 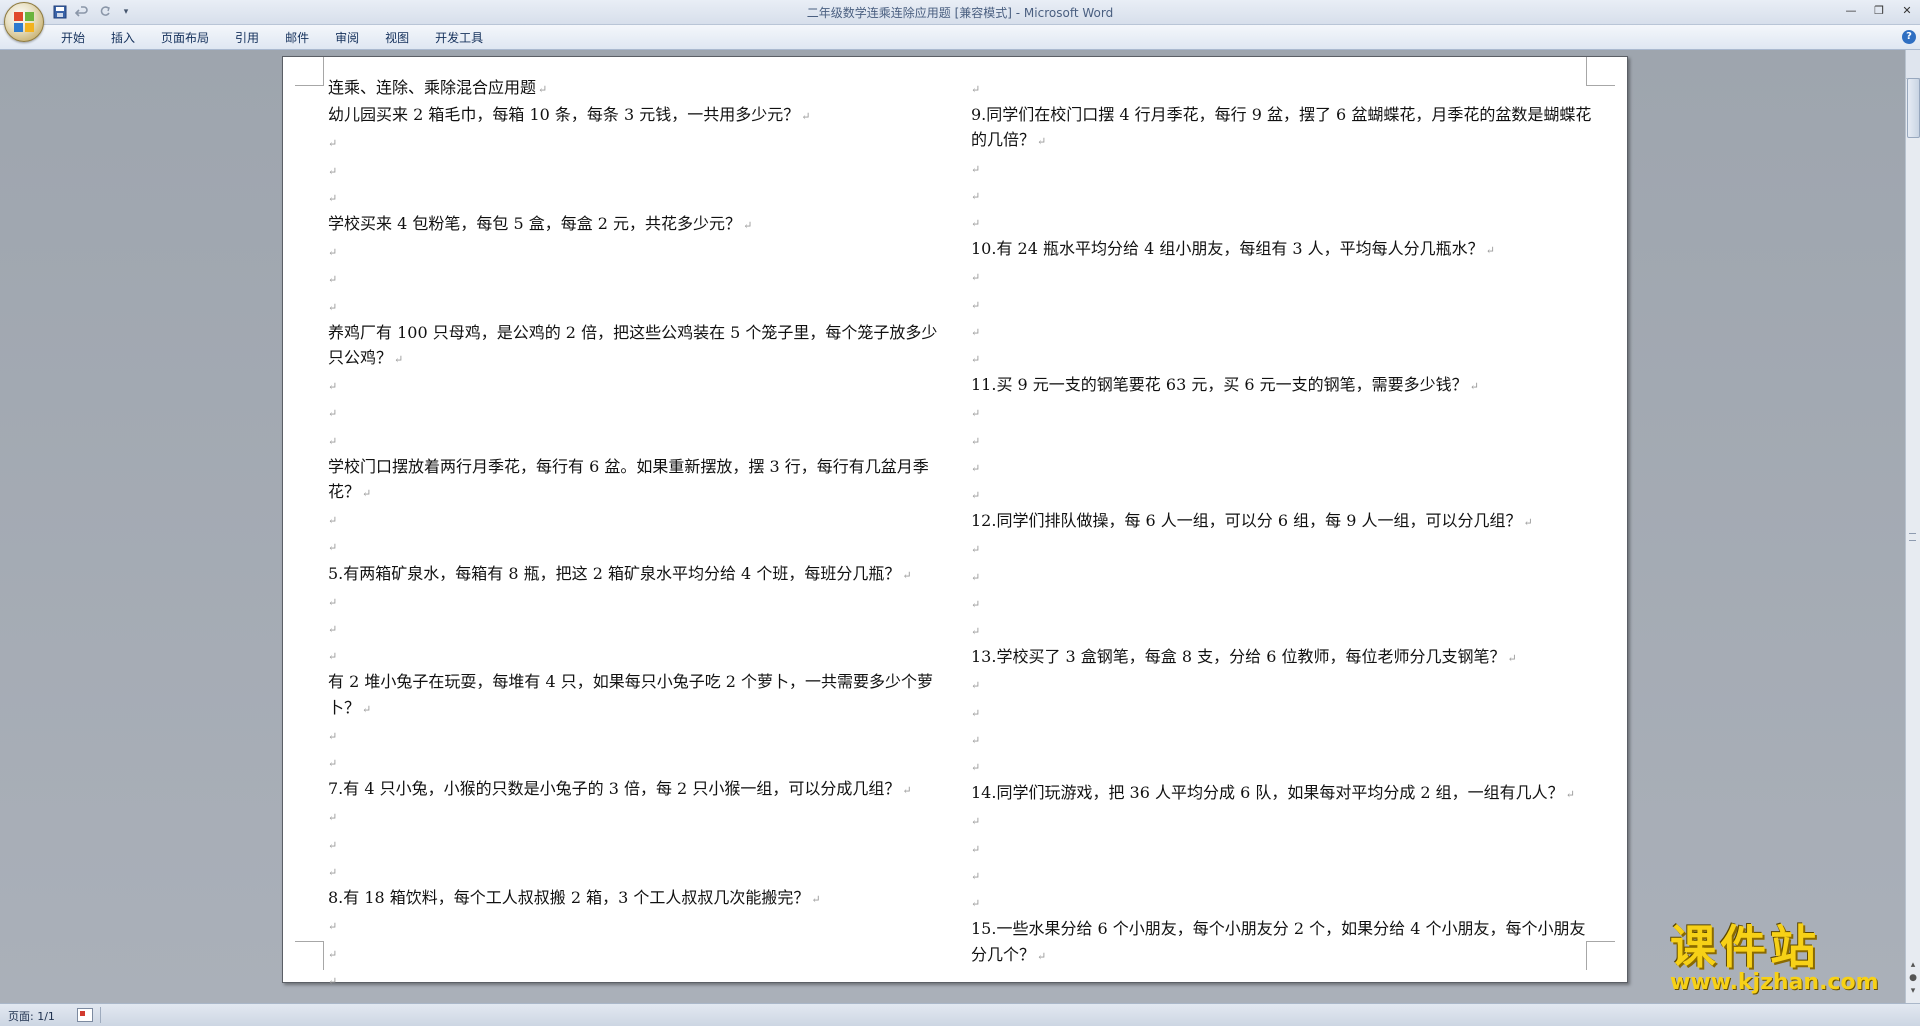 I want to click on document-paragraph: 11.买 9 元一支的钢笔要花 63 元，买 6 元一支的钢笔，需要多少钱？ ↵, so click(x=1283, y=385).